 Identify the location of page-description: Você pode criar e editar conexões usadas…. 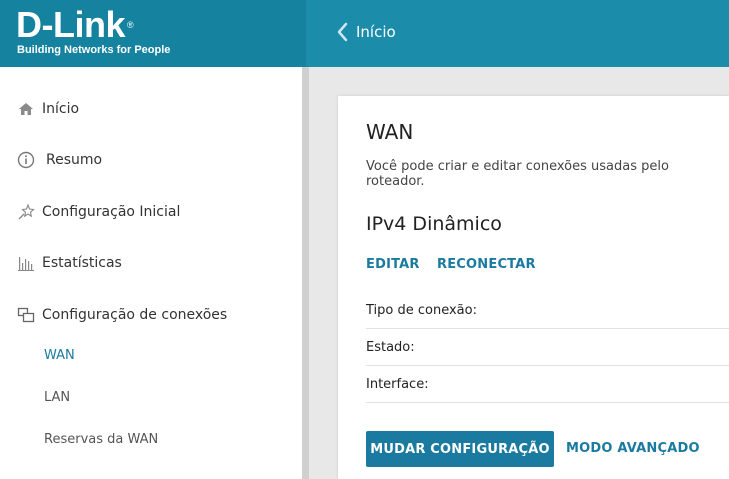
(517, 174).